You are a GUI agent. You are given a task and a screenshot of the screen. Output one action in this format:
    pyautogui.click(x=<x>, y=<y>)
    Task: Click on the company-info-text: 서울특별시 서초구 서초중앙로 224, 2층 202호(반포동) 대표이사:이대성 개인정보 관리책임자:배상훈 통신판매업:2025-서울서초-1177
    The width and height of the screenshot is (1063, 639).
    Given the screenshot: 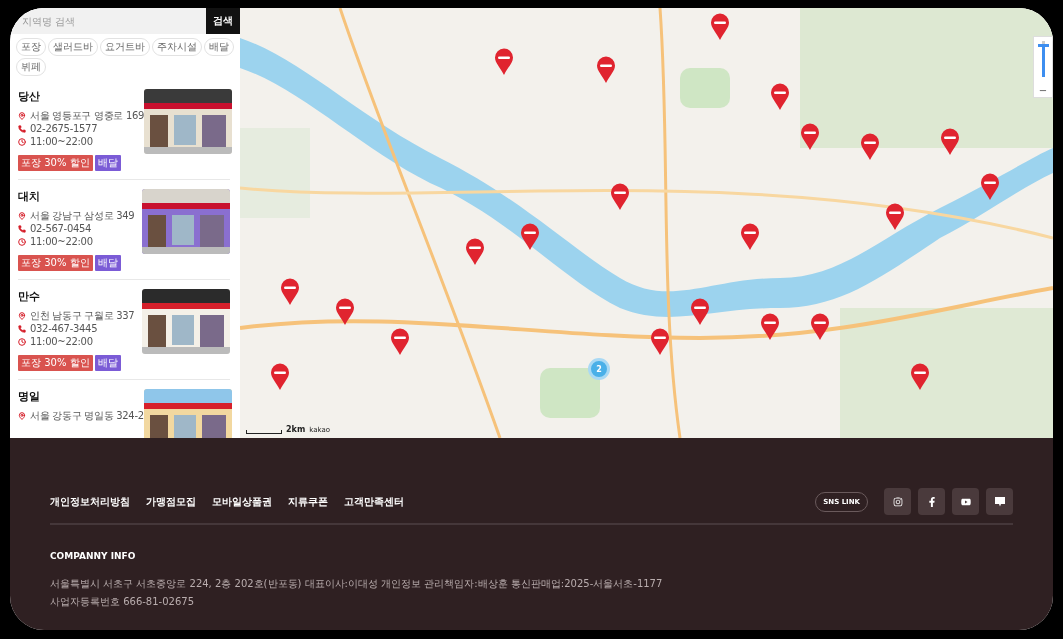 What is the action you would take?
    pyautogui.click(x=357, y=584)
    